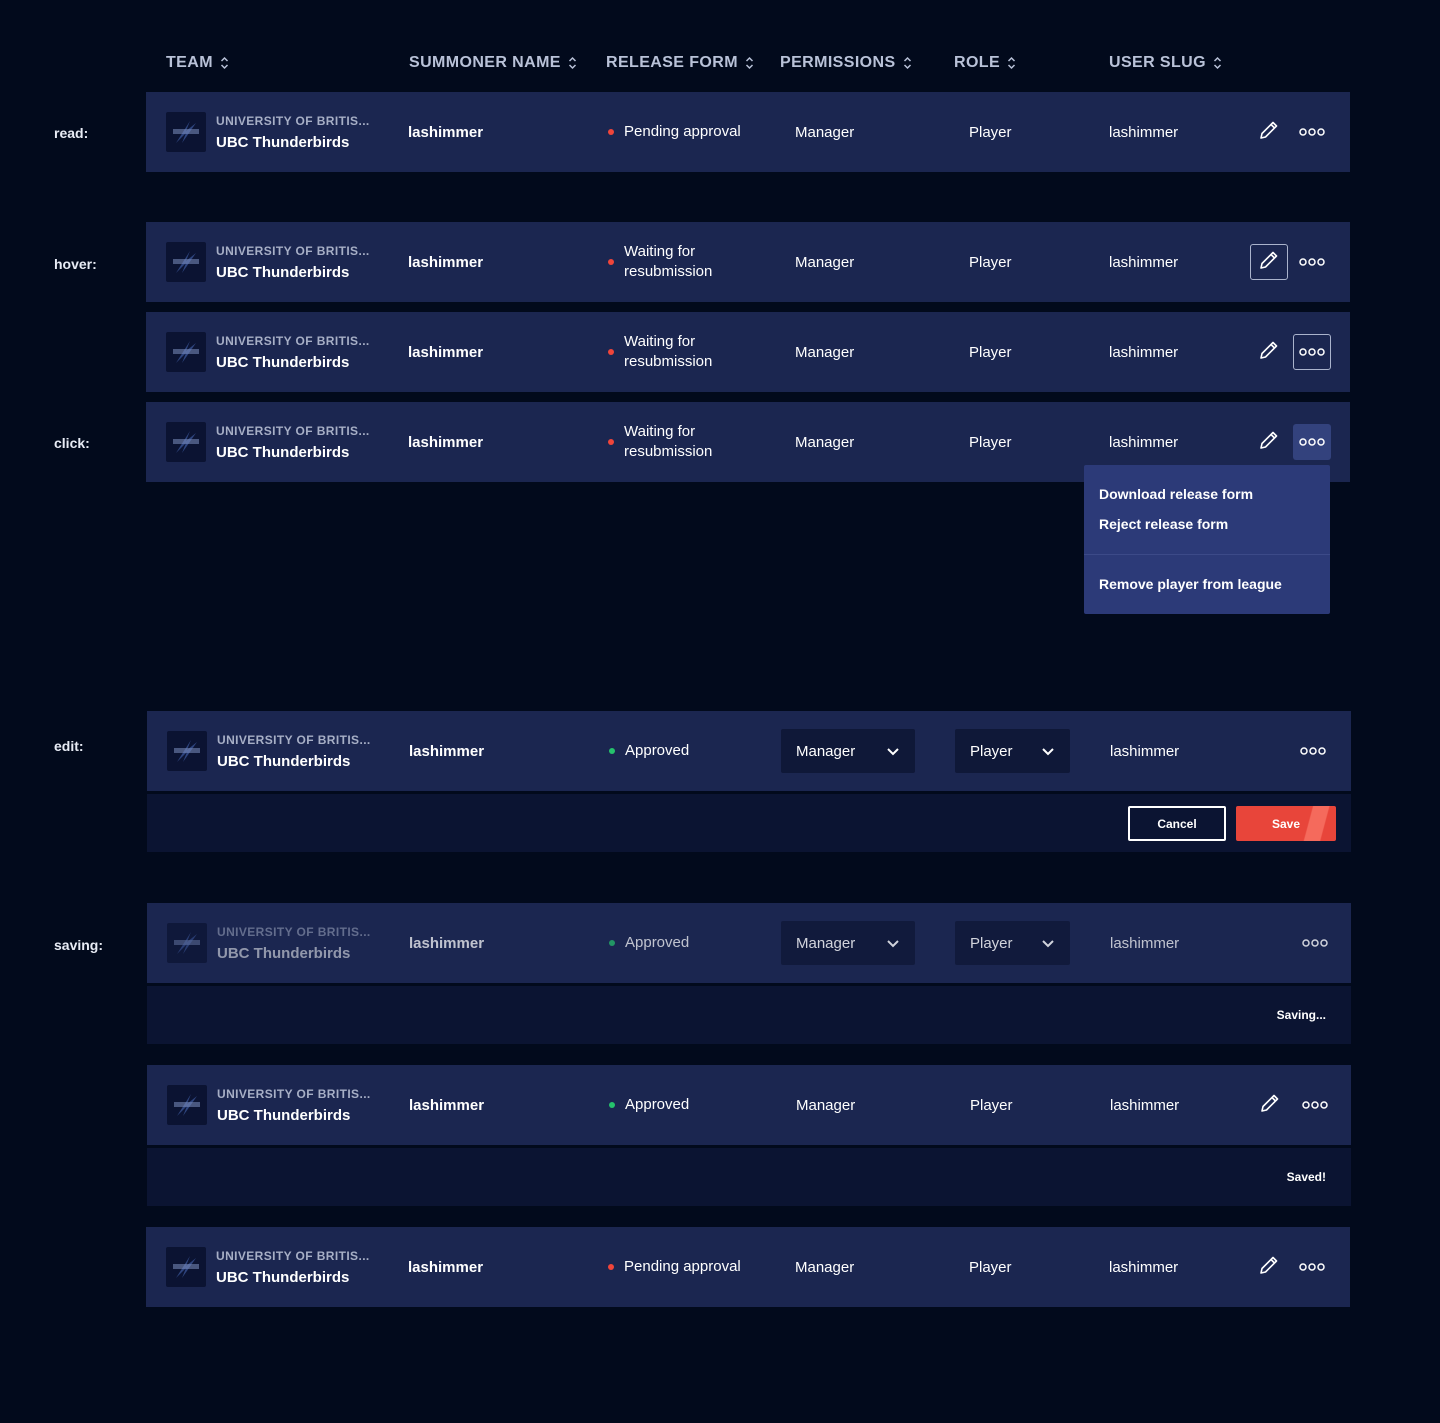 This screenshot has width=1440, height=1423. Describe the element at coordinates (1157, 62) in the screenshot. I see `column-header-label: USER SLUG` at that location.